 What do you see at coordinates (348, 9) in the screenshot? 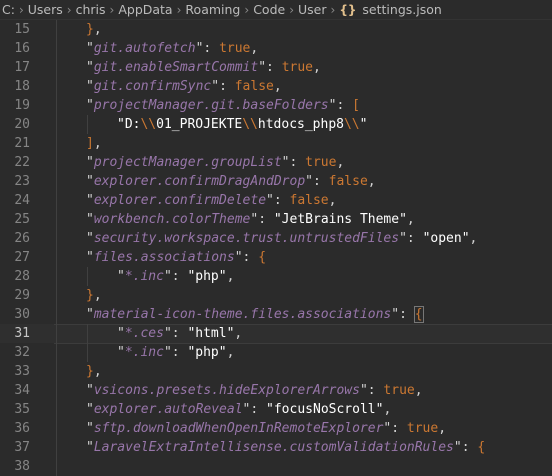
I see `json-file-icon: {}` at bounding box center [348, 9].